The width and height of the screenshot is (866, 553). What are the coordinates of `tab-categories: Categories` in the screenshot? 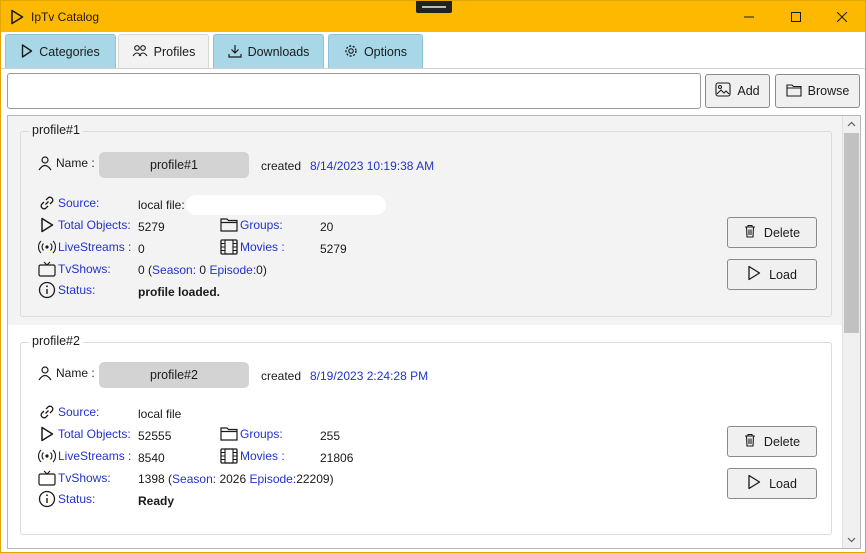 It's located at (60, 51).